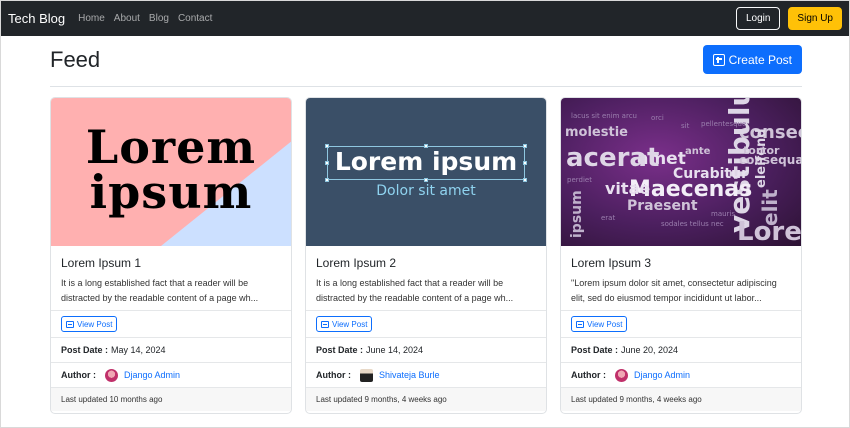 The width and height of the screenshot is (850, 428). I want to click on post-date-value: June 20, 2024, so click(650, 350).